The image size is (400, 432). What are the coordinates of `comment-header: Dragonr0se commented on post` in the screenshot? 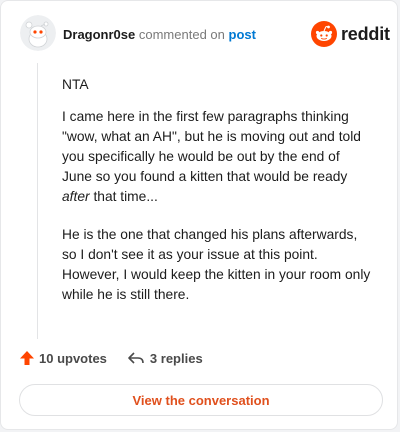 It's located at (159, 34).